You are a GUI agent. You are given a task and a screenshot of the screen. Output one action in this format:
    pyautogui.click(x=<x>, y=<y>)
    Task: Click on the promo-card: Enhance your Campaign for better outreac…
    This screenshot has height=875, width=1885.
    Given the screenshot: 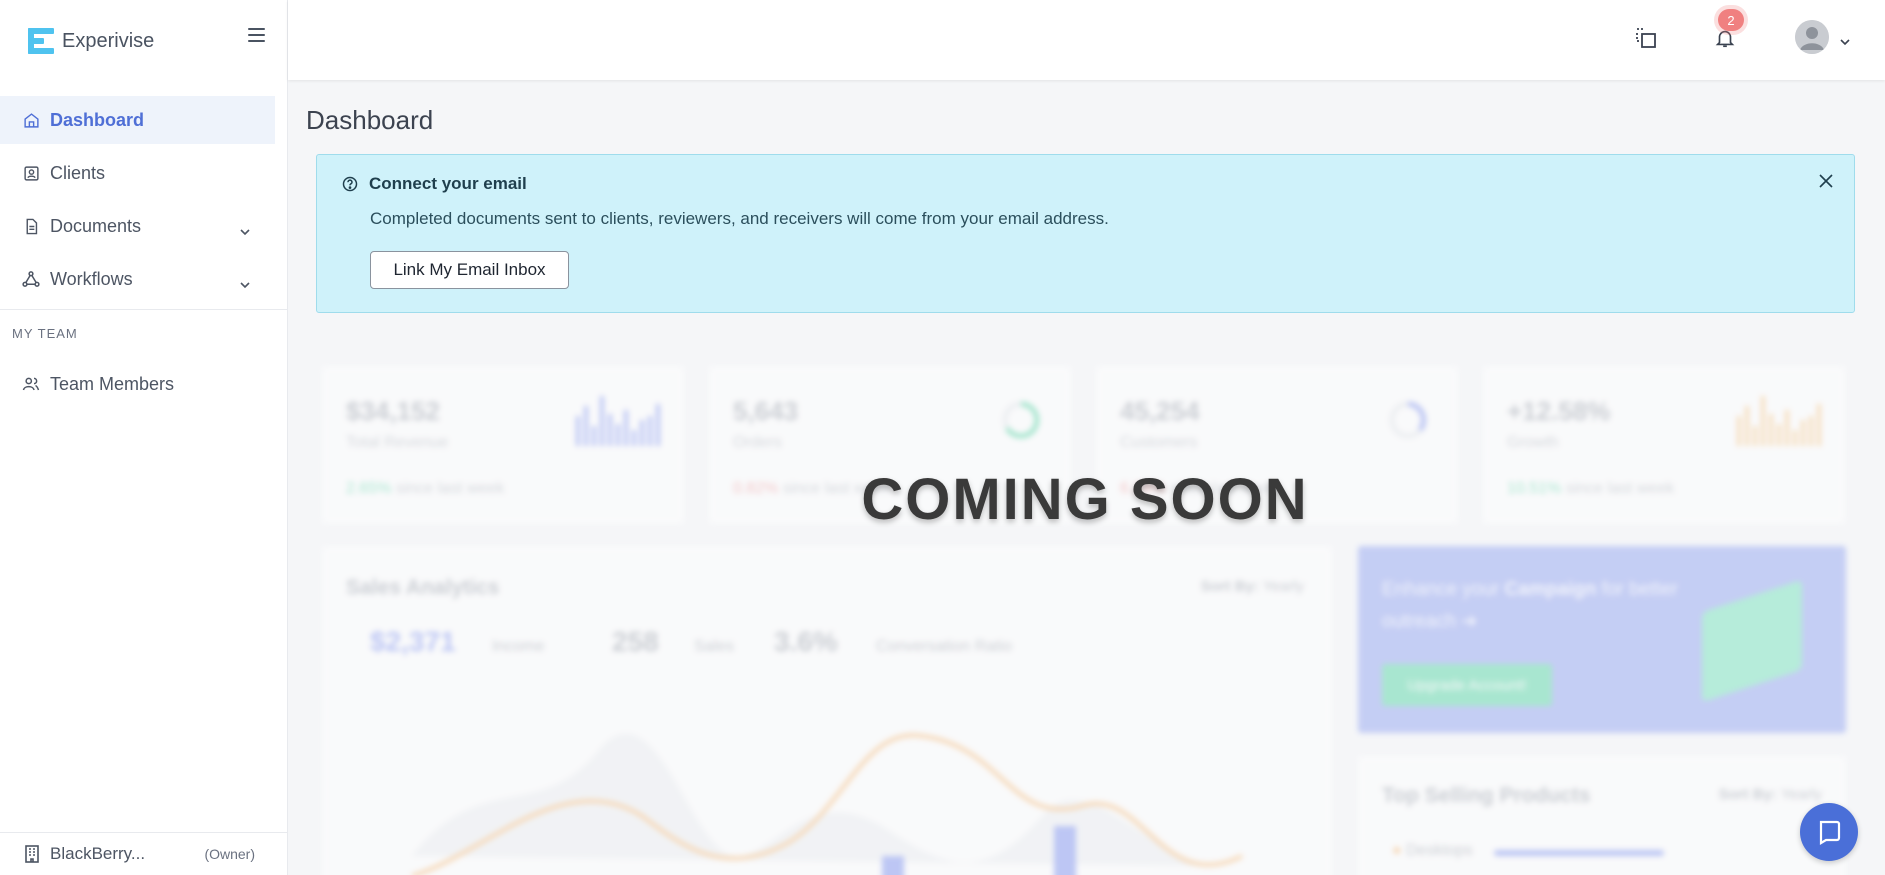 What is the action you would take?
    pyautogui.click(x=1602, y=639)
    